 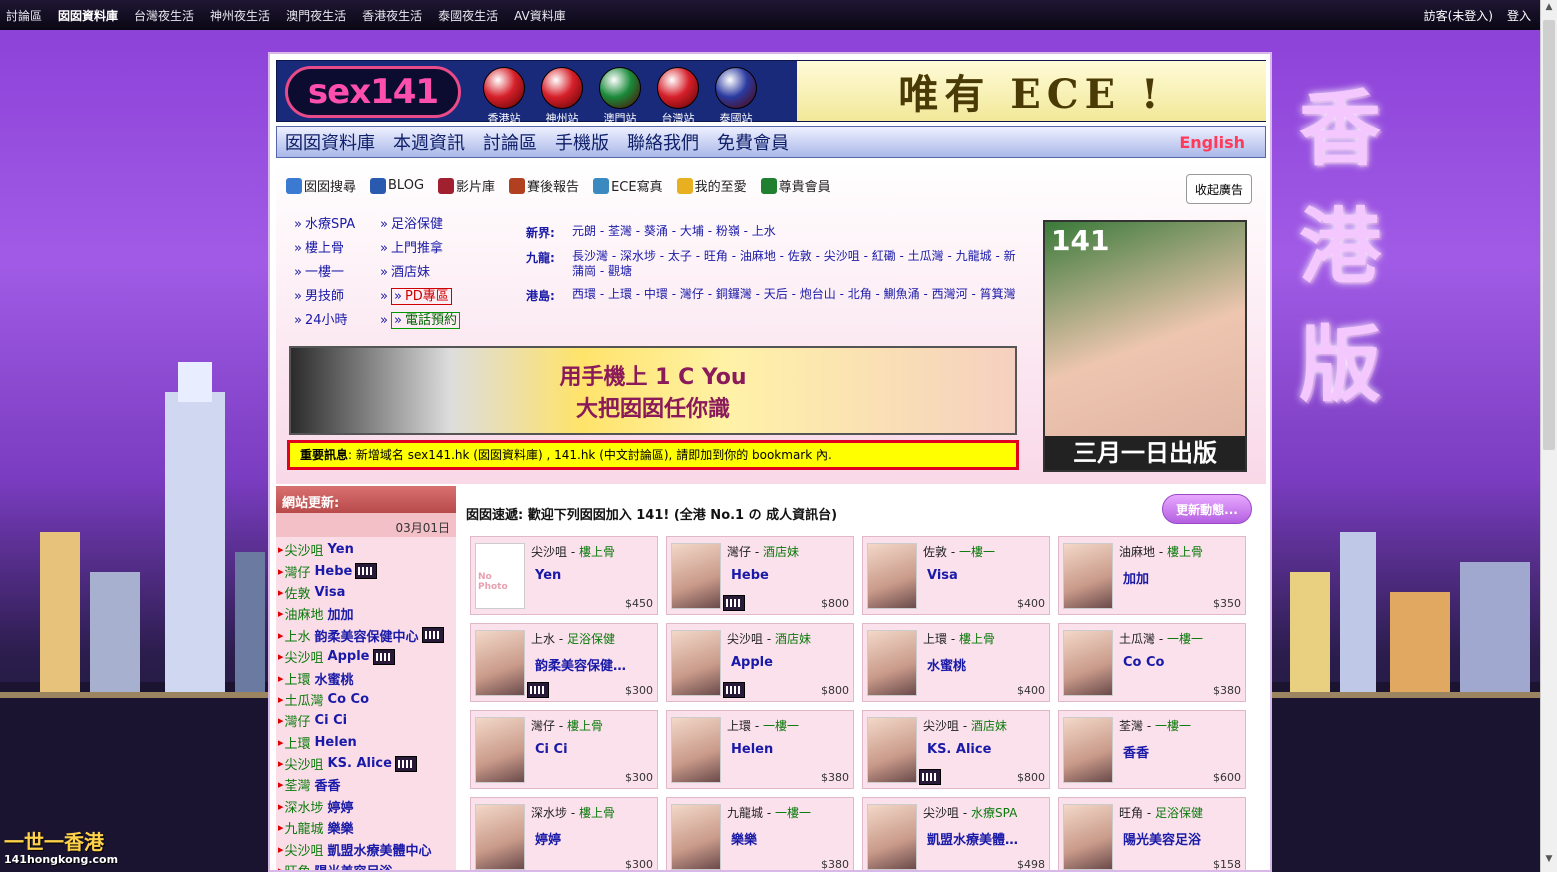 I want to click on girl-name: 香香, so click(x=1182, y=751).